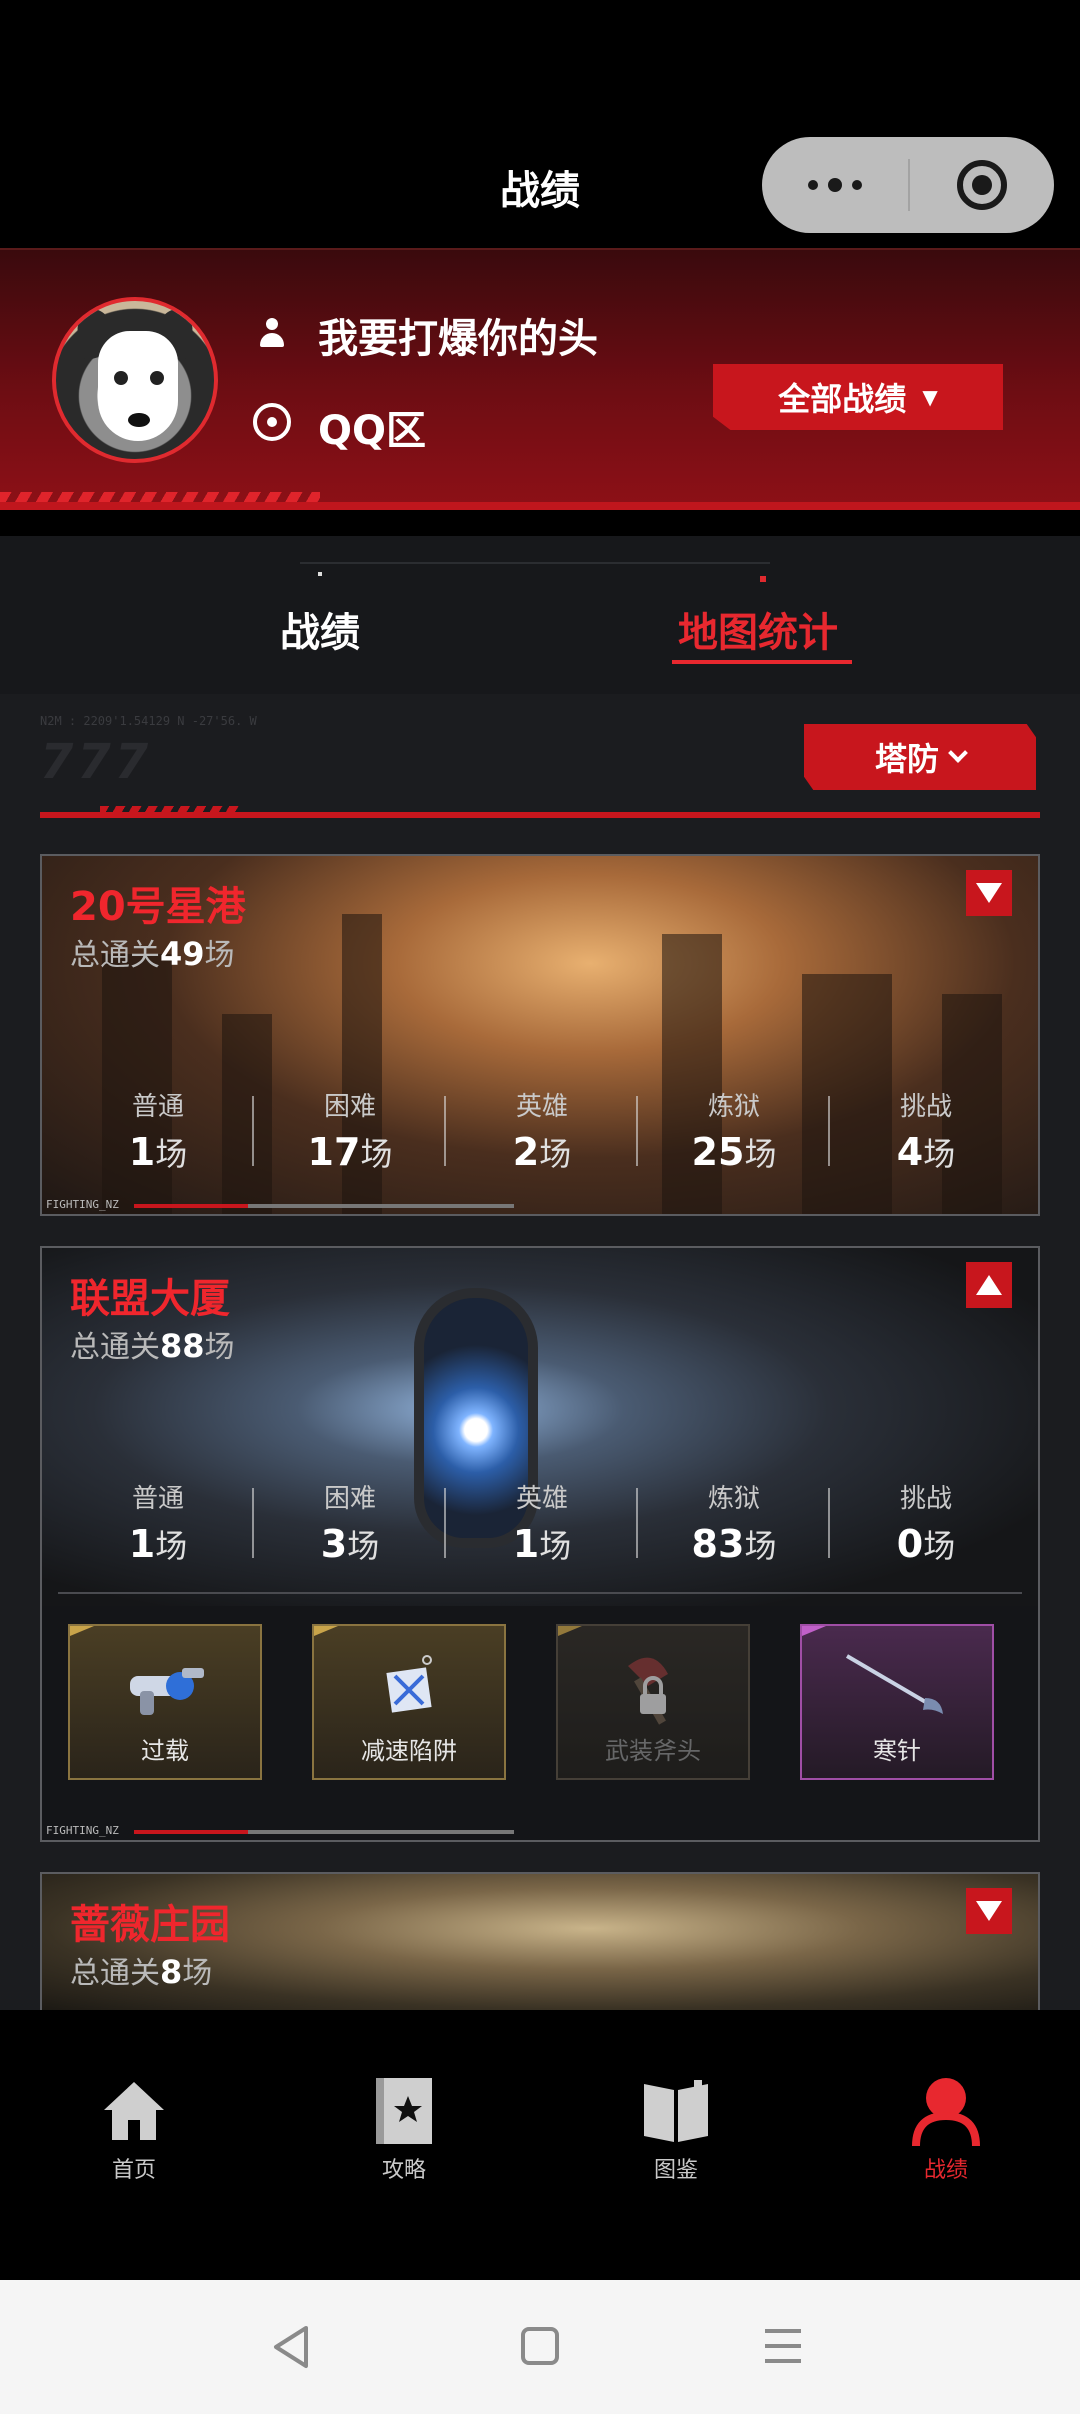 This screenshot has width=1080, height=2414. Describe the element at coordinates (165, 1751) in the screenshot. I see `weapon-name: 过载` at that location.